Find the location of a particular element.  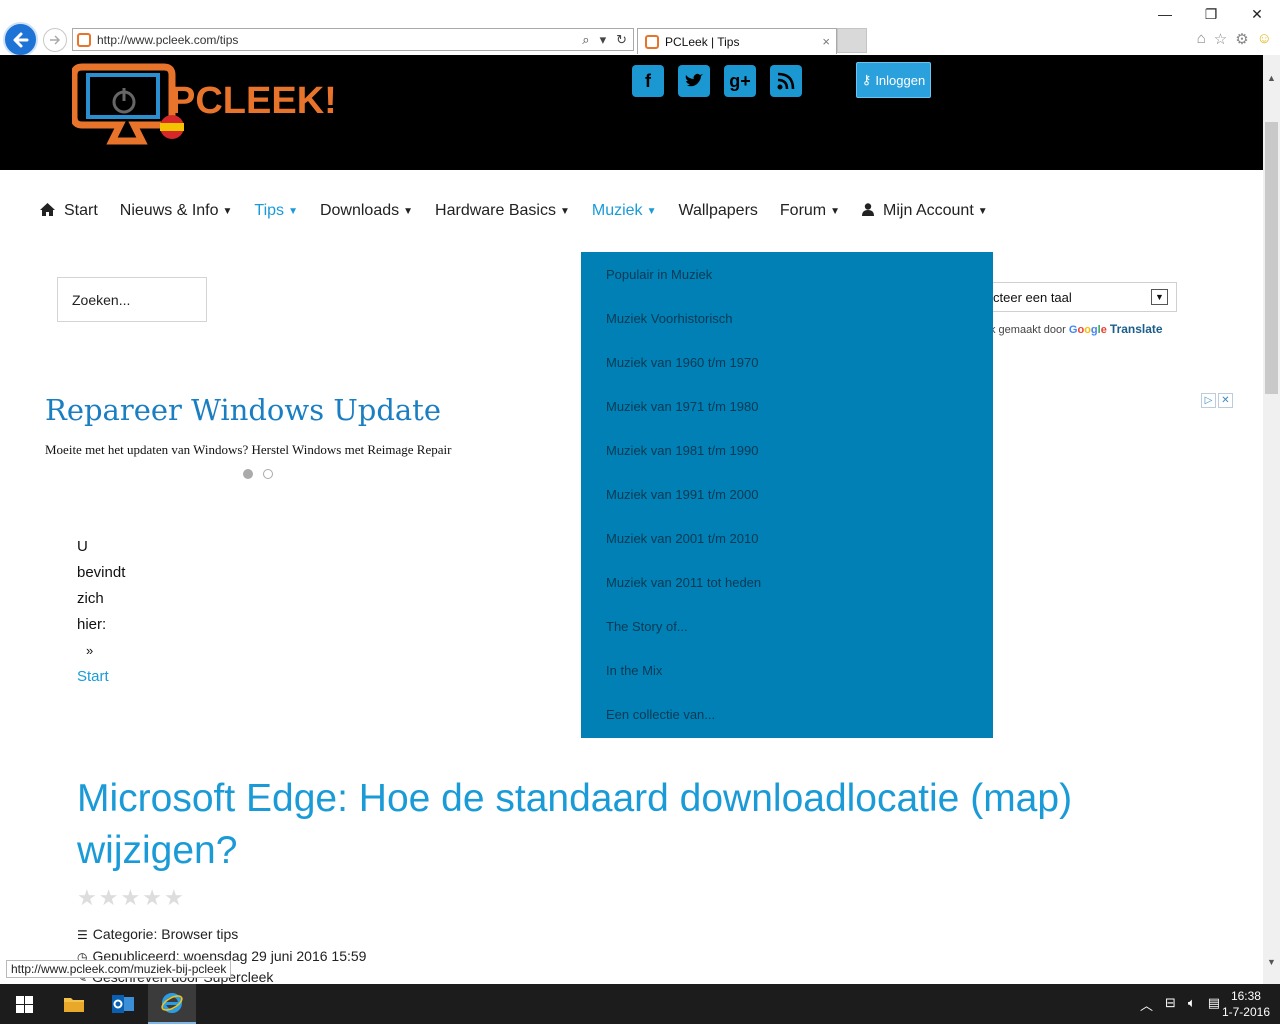

nav-item-hardware-basics: Hardware Basics ▼ is located at coordinates (502, 211).